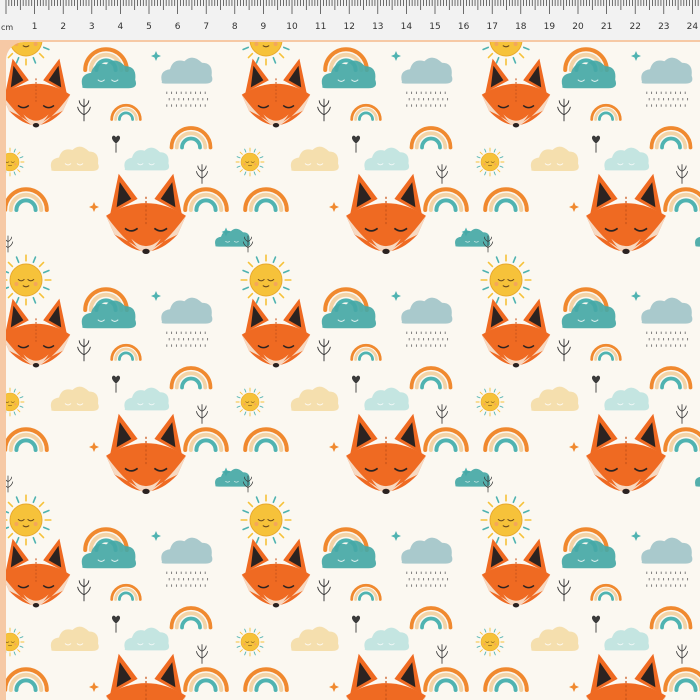 The width and height of the screenshot is (700, 700). Describe the element at coordinates (149, 27) in the screenshot. I see `ruler-number: 5` at that location.